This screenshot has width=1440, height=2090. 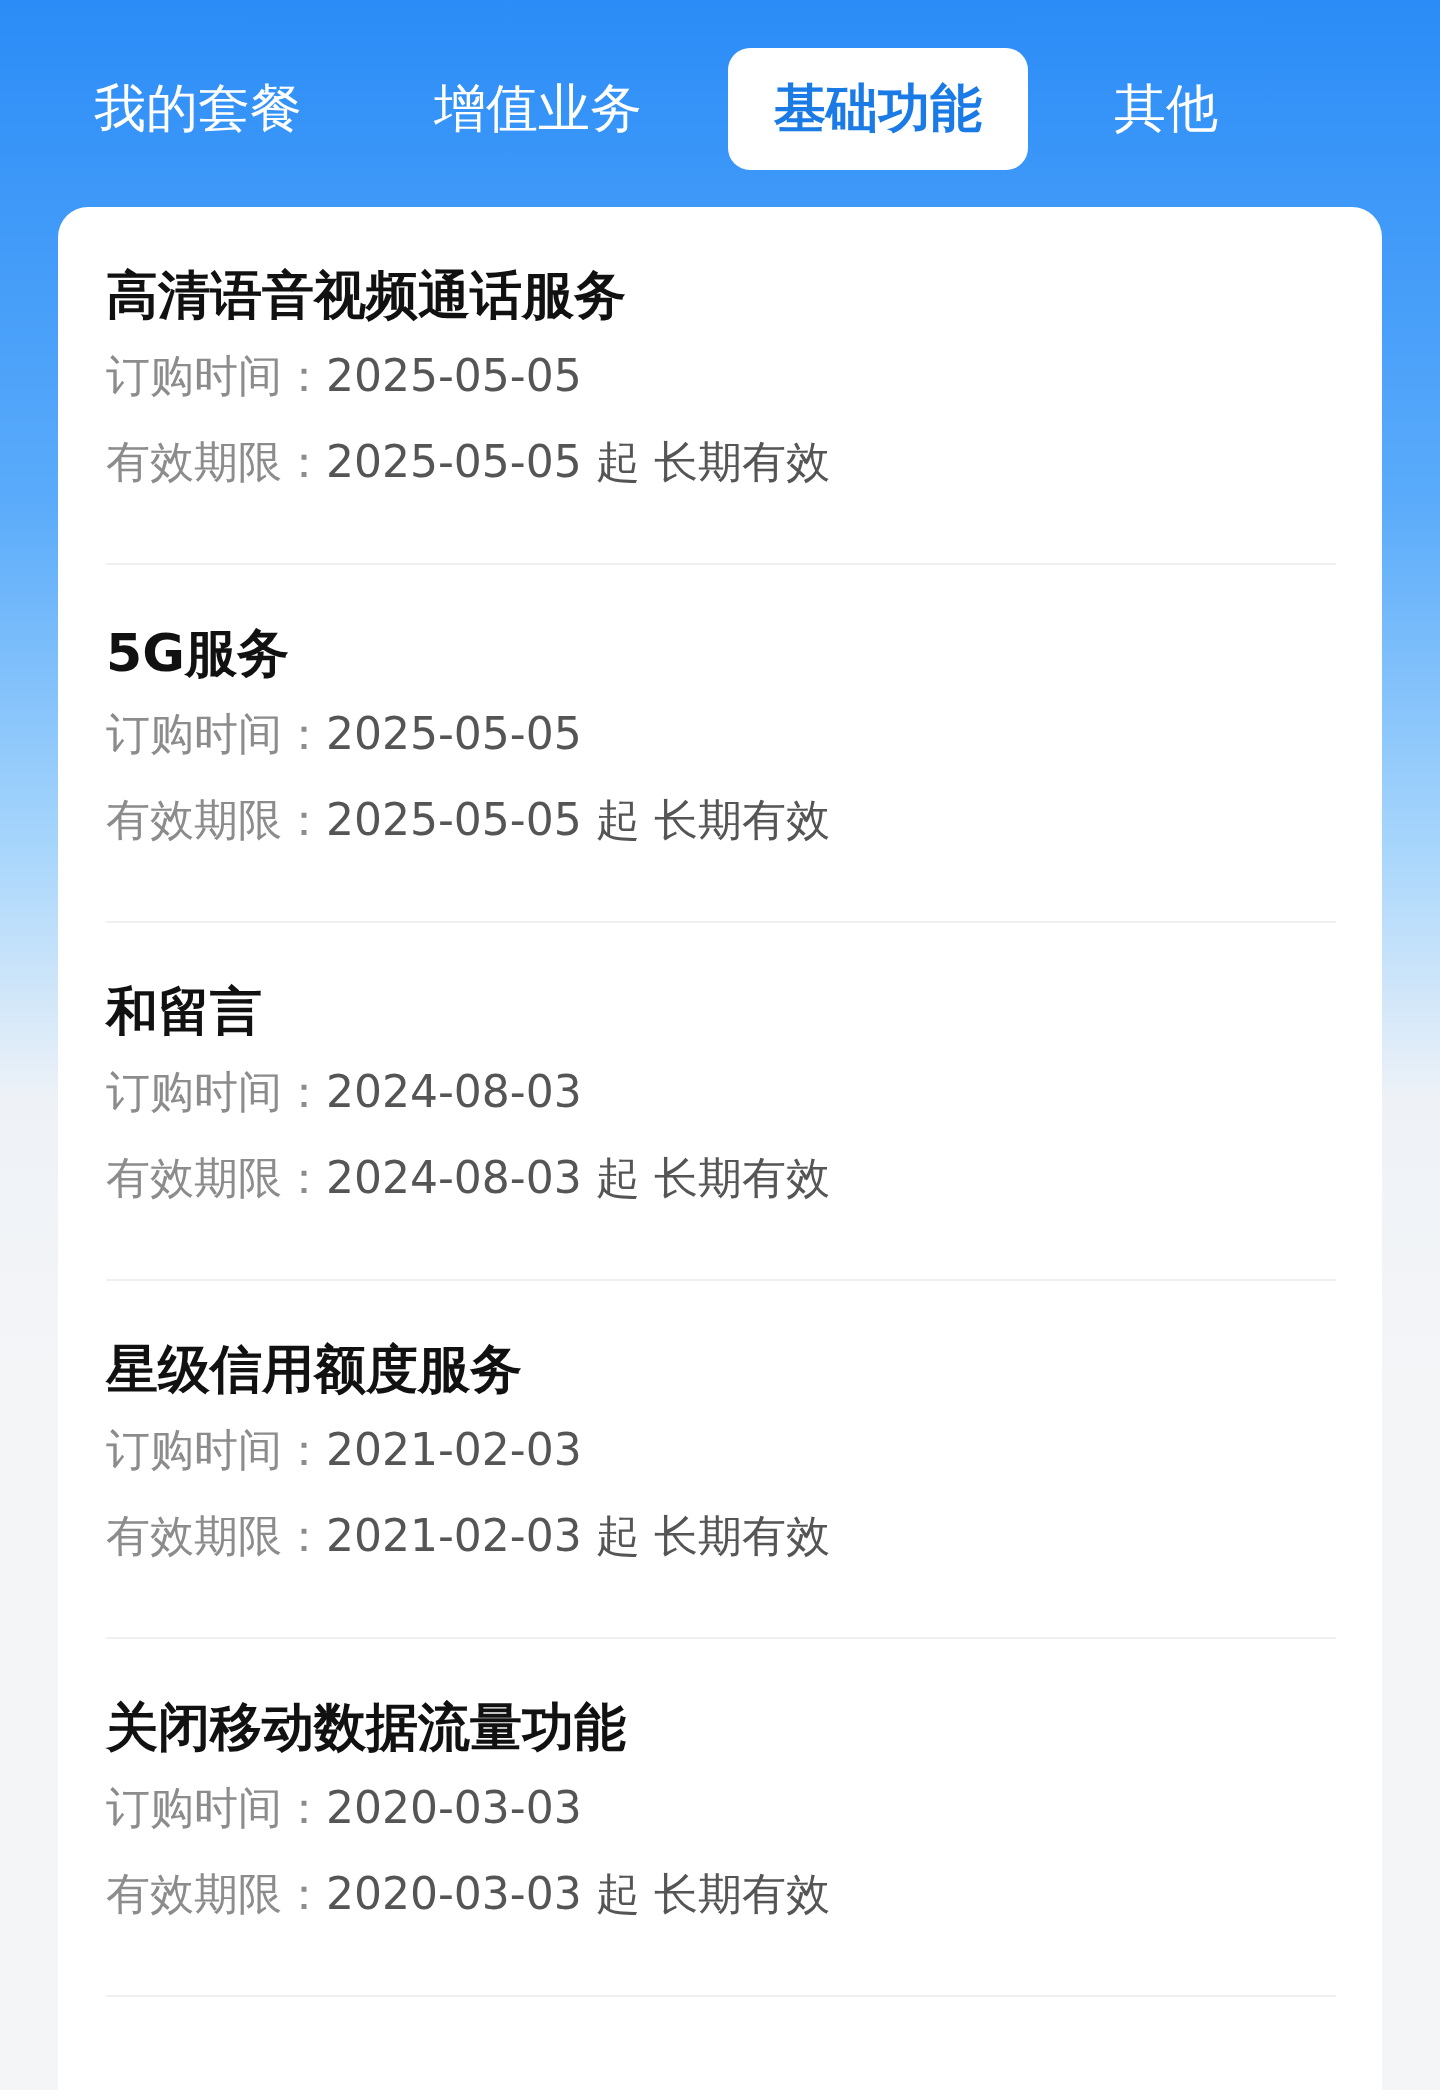 I want to click on validity-value: 2024-08-03 起 长期有效, so click(x=578, y=1177).